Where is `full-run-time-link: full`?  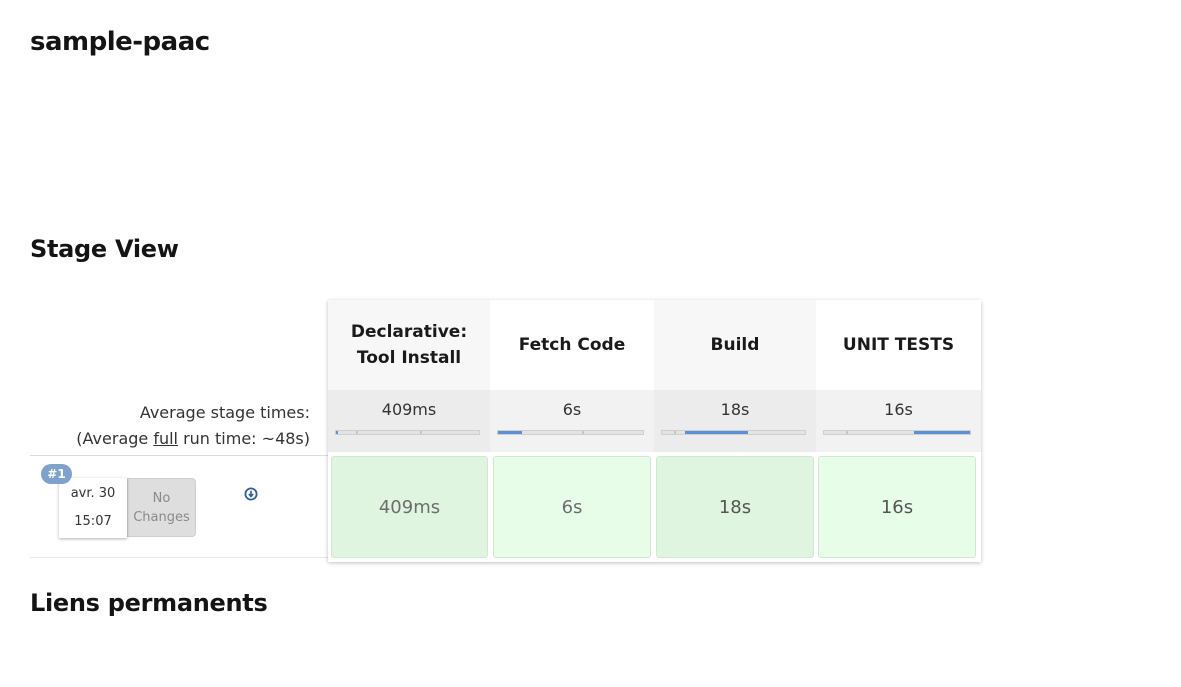
full-run-time-link: full is located at coordinates (165, 438).